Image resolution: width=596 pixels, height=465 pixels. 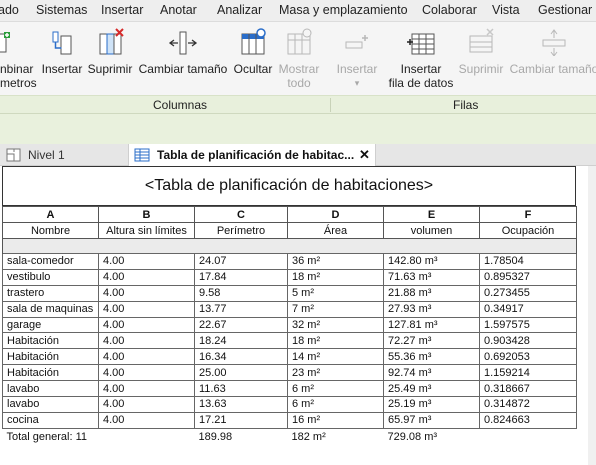 What do you see at coordinates (62, 69) in the screenshot?
I see `insert-column-label: Insertar` at bounding box center [62, 69].